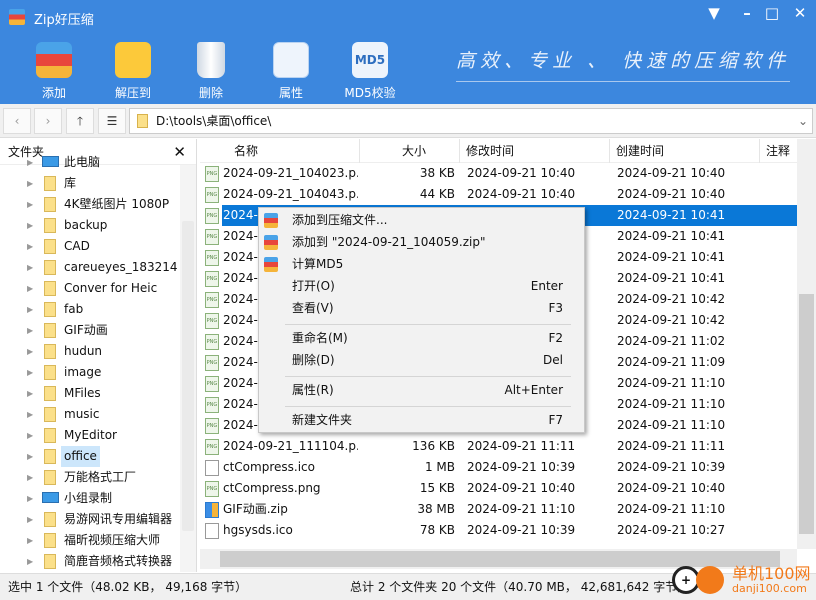 The height and width of the screenshot is (600, 816). I want to click on tree-item: ▶ GIF动画, so click(90, 330).